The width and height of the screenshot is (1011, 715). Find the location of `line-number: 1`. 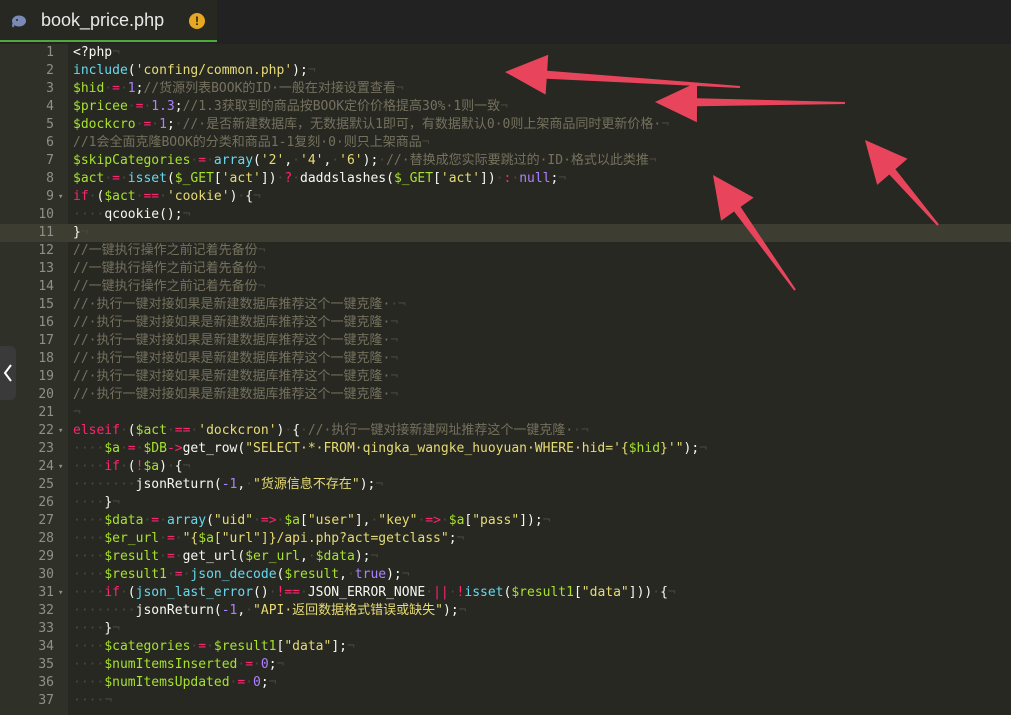

line-number: 1 is located at coordinates (50, 52).